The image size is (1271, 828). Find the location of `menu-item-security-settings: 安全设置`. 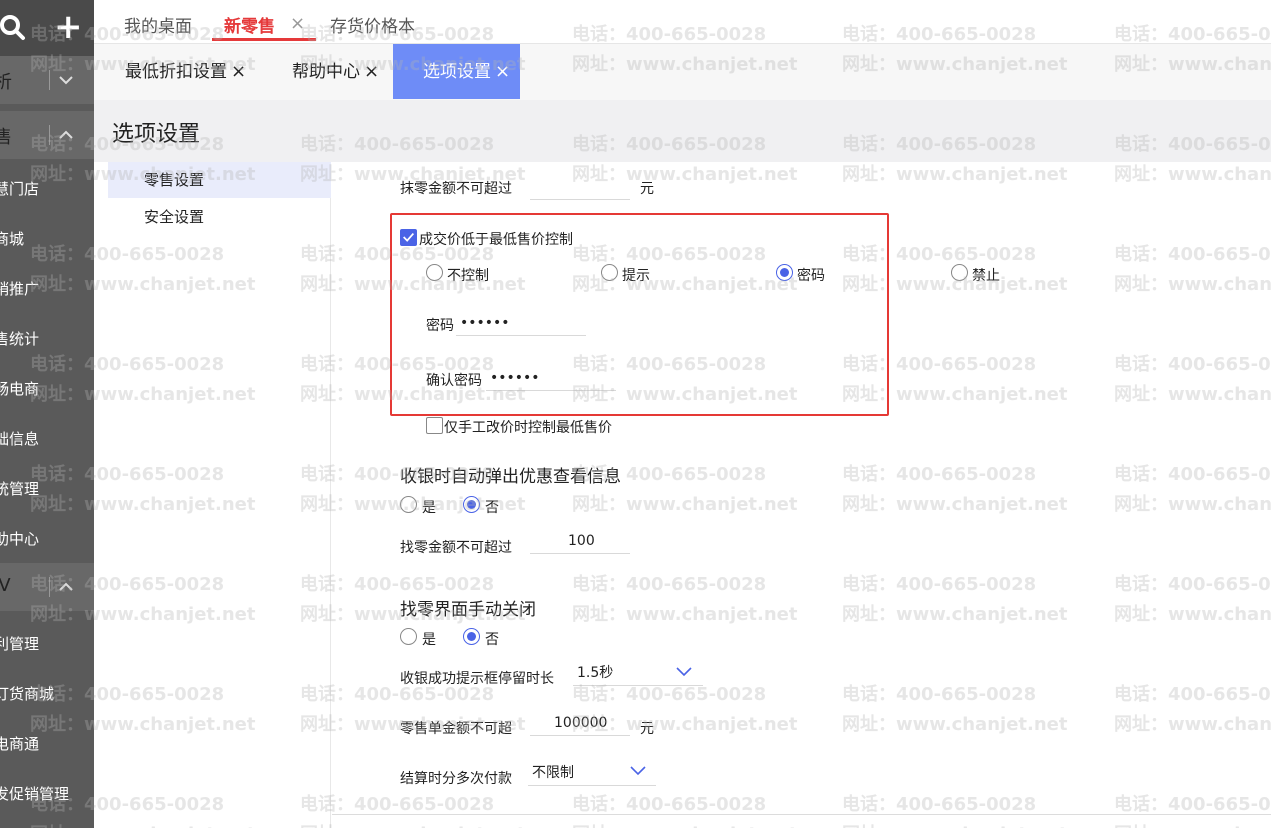

menu-item-security-settings: 安全设置 is located at coordinates (219, 217).